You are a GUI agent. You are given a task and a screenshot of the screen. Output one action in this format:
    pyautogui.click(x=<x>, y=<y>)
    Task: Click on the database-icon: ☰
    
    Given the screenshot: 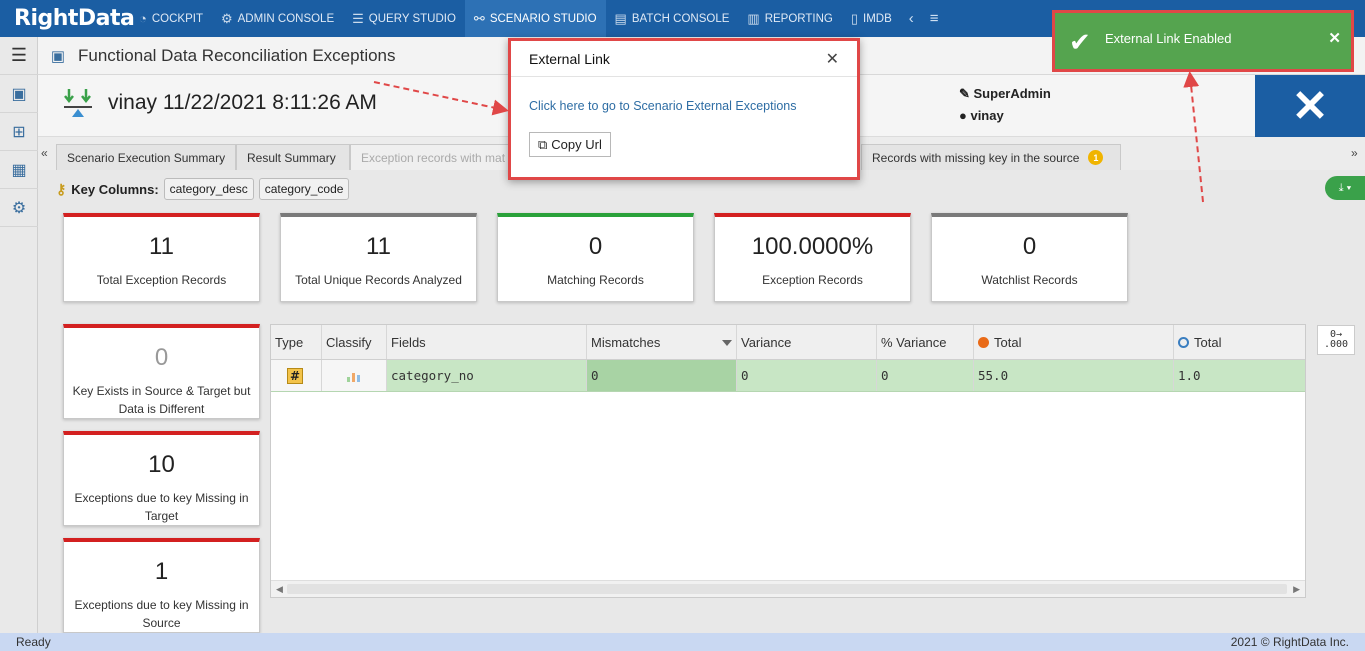 What is the action you would take?
    pyautogui.click(x=358, y=18)
    